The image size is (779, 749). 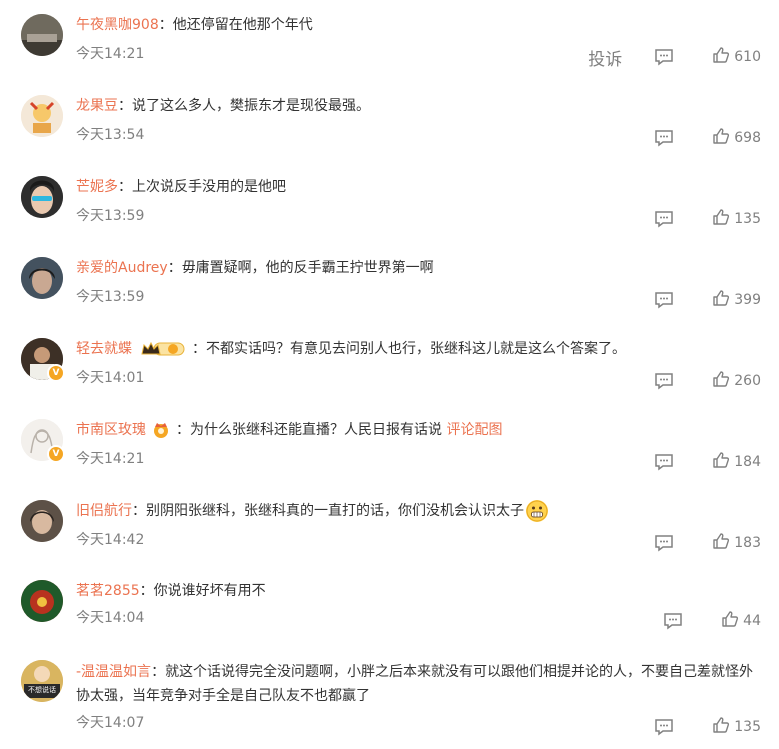 I want to click on report-button: 投诉, so click(x=605, y=57).